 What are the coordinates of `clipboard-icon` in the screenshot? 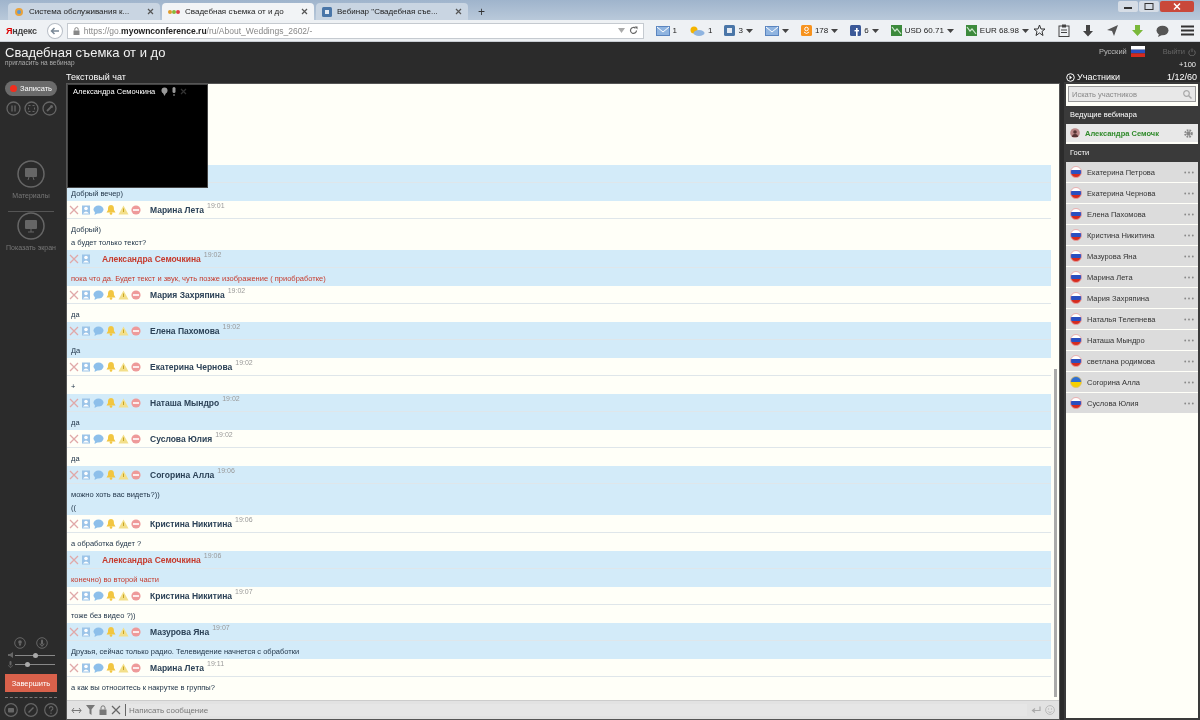 It's located at (1064, 30).